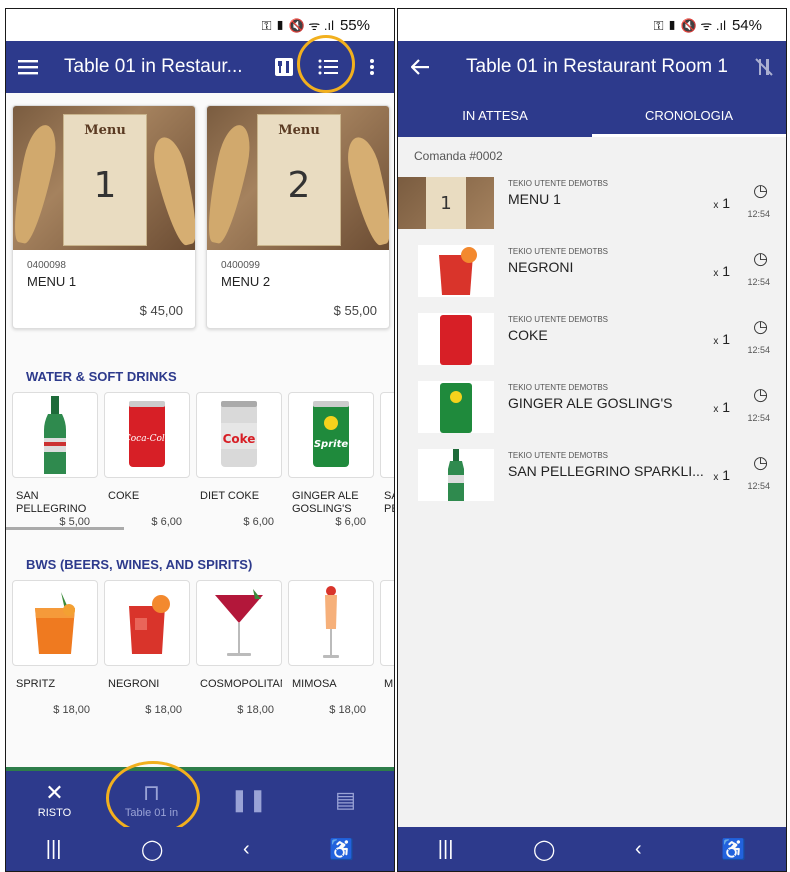 This screenshot has width=790, height=872. I want to click on product-tile: SPRITZ $ 18,00, so click(55, 660).